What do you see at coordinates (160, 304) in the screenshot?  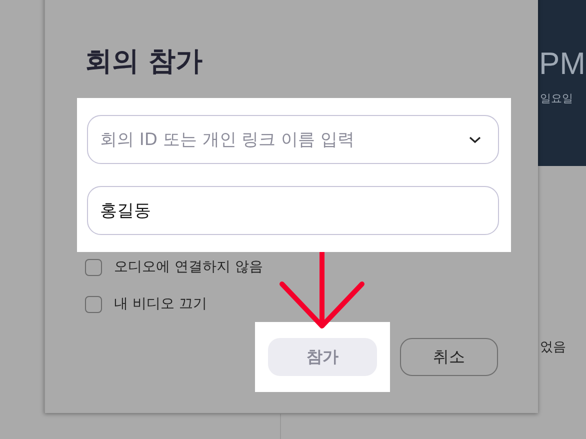 I see `option-label: 내 비디오 끄기` at bounding box center [160, 304].